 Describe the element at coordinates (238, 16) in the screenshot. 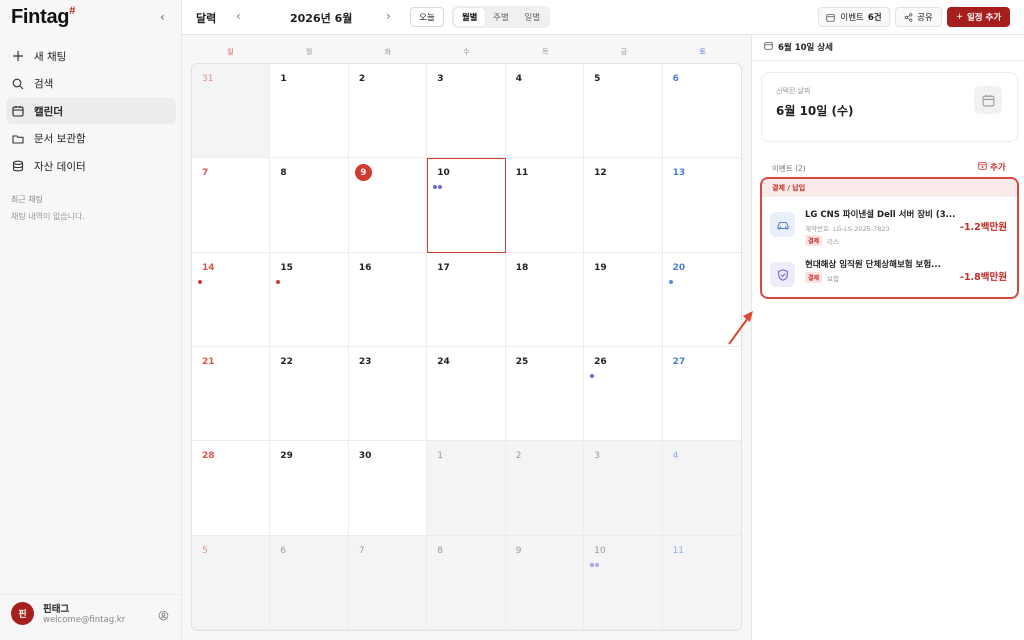

I see `prev-month-icon: ‹` at that location.